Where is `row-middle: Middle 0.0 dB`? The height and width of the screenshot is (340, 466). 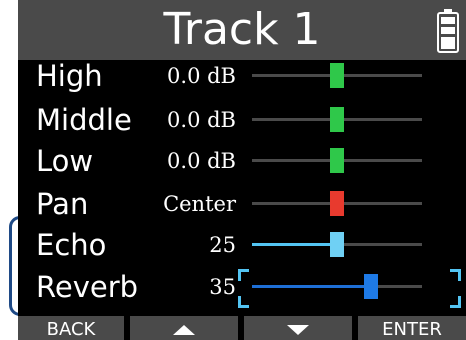
row-middle: Middle 0.0 dB is located at coordinates (242, 120).